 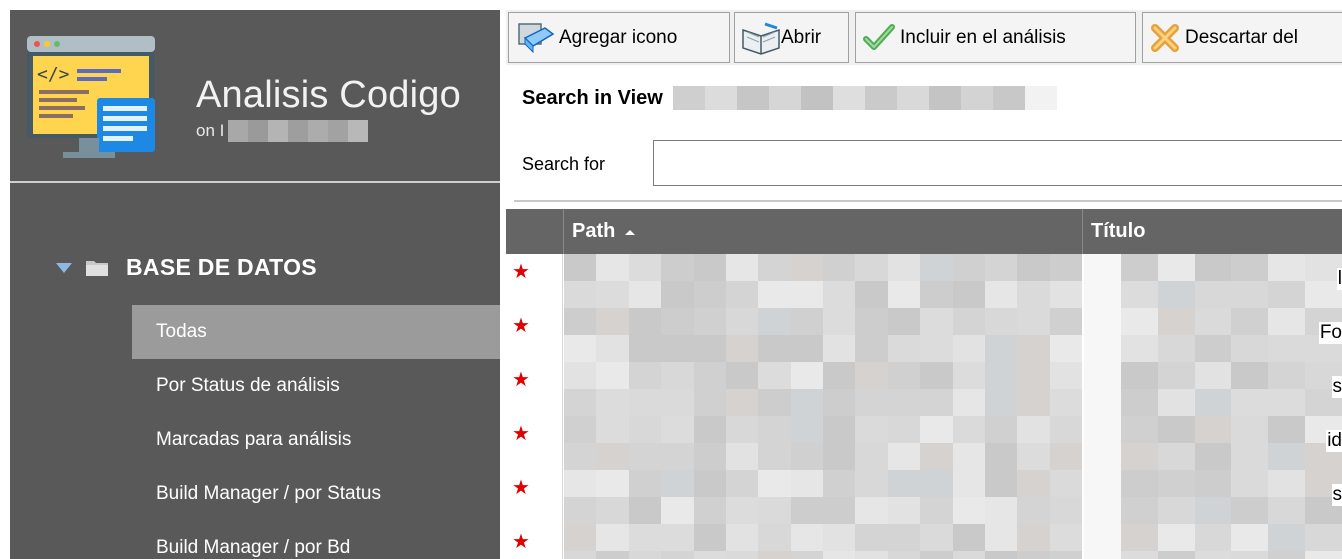 What do you see at coordinates (91, 97) in the screenshot?
I see `code-monitor-logo-icon: </>` at bounding box center [91, 97].